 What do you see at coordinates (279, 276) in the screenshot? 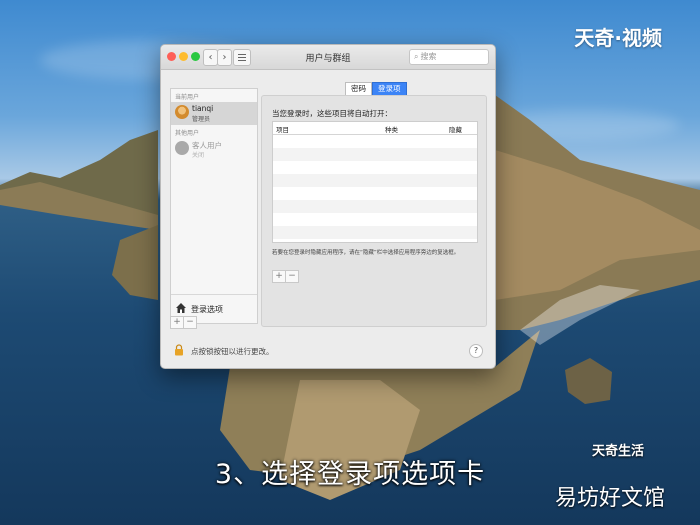
I see `add-login-item-button: +` at bounding box center [279, 276].